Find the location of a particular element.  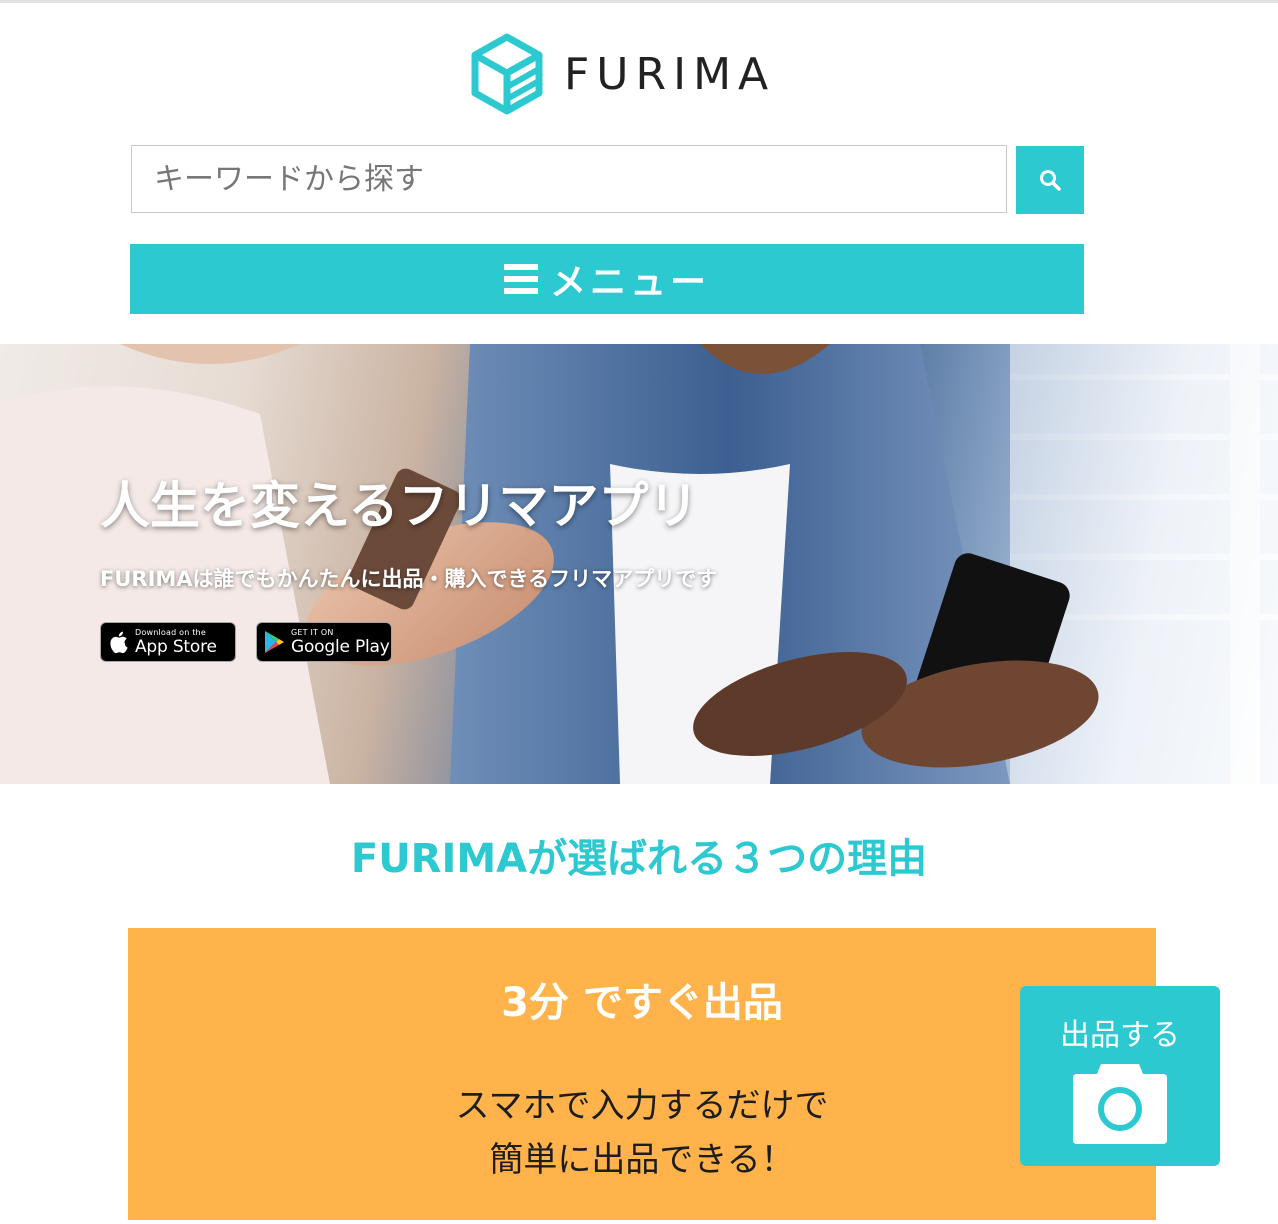

reason-card-title: 3分 ですぐ出品 is located at coordinates (642, 1003).